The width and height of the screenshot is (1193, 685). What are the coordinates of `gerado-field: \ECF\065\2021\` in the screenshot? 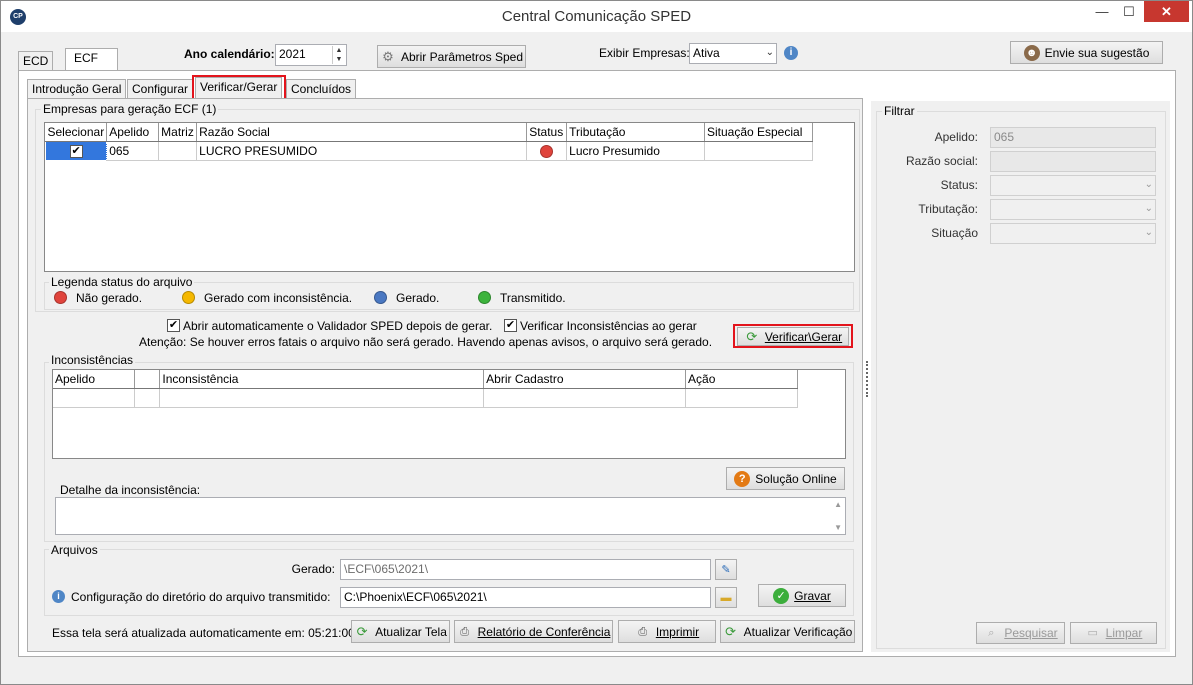 It's located at (525, 569).